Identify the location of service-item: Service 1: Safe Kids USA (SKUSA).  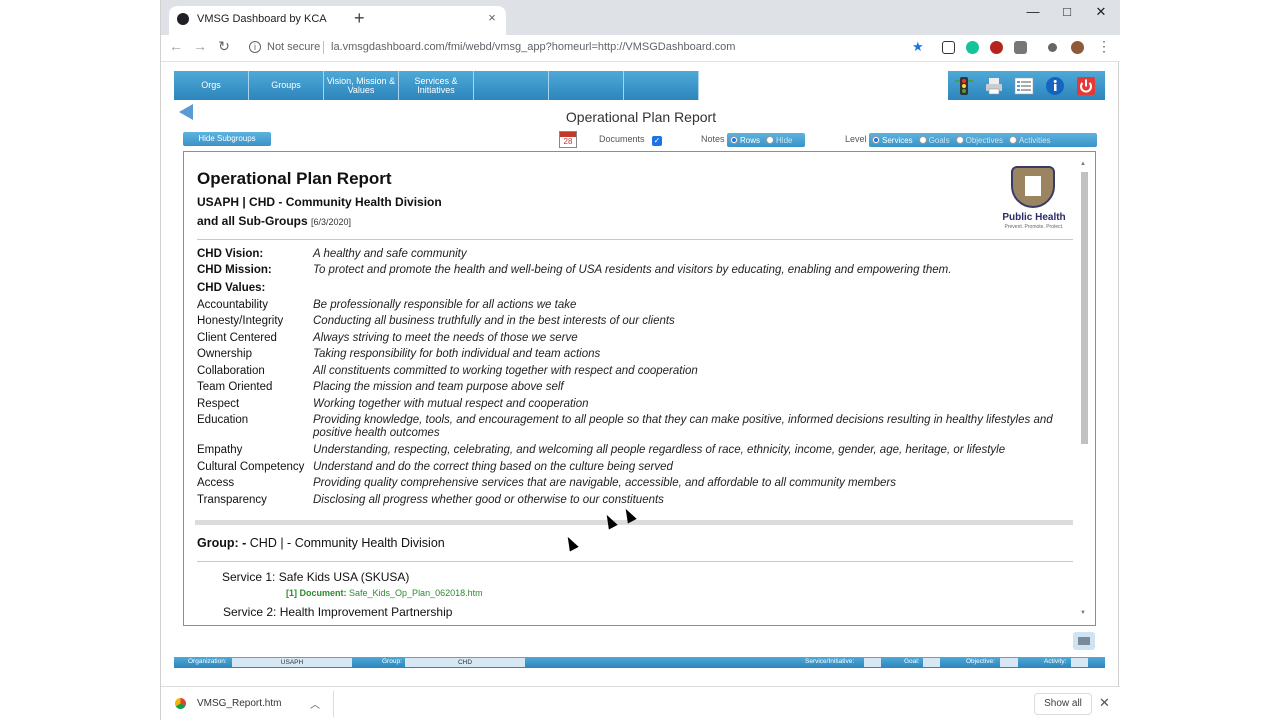
(316, 577).